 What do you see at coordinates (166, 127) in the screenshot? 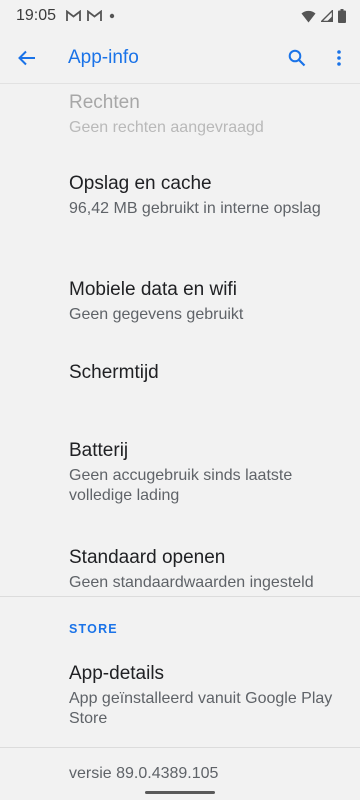
I see `item-subtitle: Geen rechten aangevraagd` at bounding box center [166, 127].